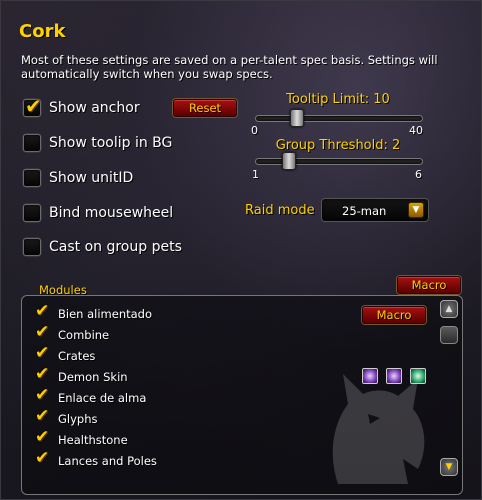 Image resolution: width=482 pixels, height=500 pixels. What do you see at coordinates (115, 247) in the screenshot?
I see `cast-on-pets-label: Cast on group pets` at bounding box center [115, 247].